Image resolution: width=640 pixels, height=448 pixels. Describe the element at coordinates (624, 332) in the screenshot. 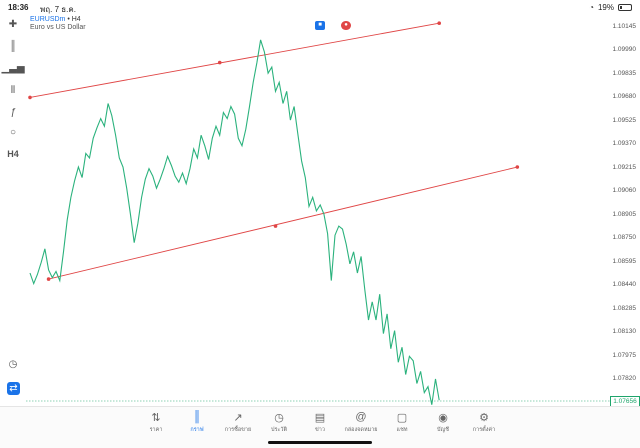

I see `price-tick-label: 1.08130` at that location.